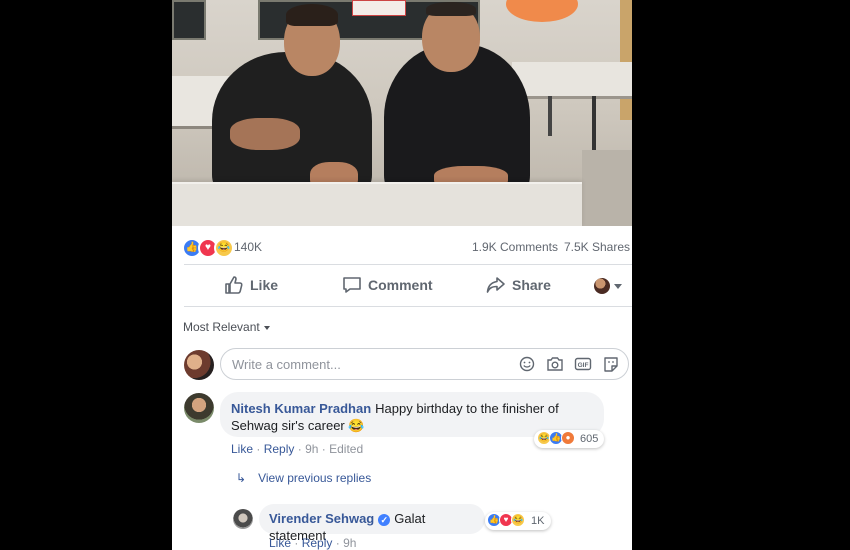 Image resolution: width=850 pixels, height=550 pixels. Describe the element at coordinates (538, 521) in the screenshot. I see `reply-reaction-count: 1K` at that location.